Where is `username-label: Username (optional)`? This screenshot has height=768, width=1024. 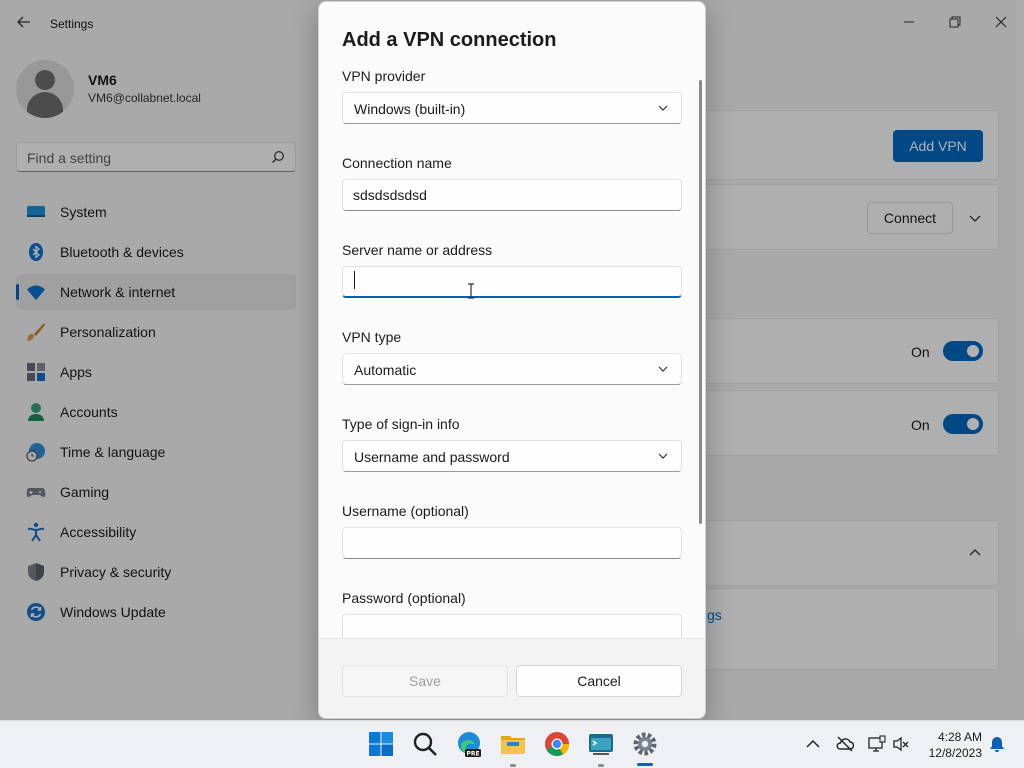
username-label: Username (optional) is located at coordinates (405, 511).